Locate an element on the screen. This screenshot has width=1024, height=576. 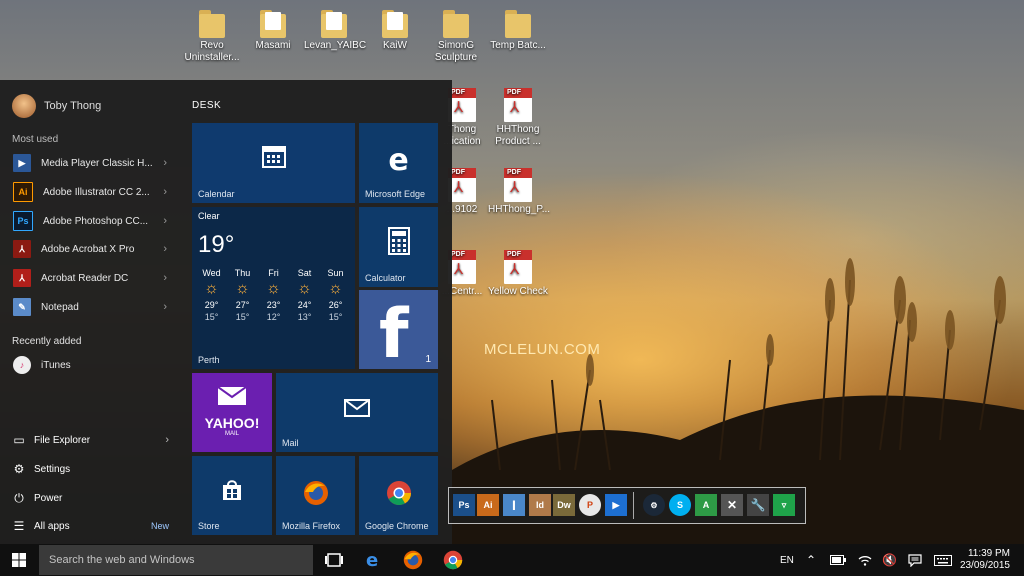
forecast-high: 24° is located at coordinates (304, 305).